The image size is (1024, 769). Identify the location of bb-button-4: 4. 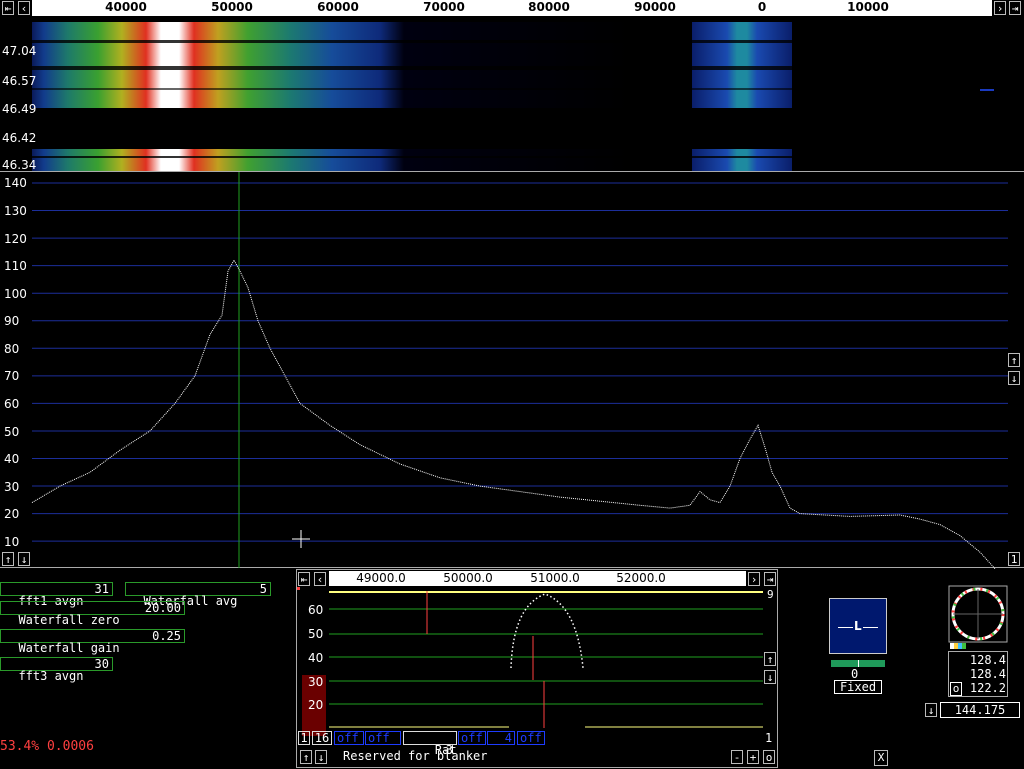
(501, 738).